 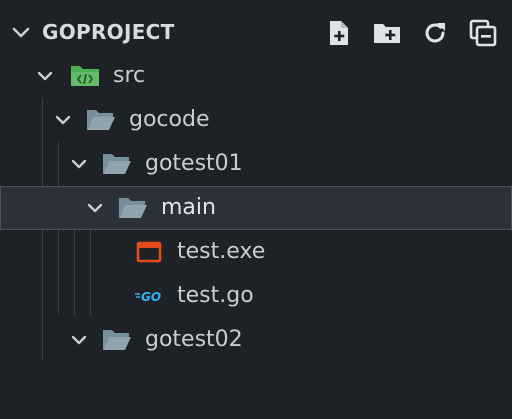 What do you see at coordinates (215, 295) in the screenshot?
I see `tree-item-label: test.go` at bounding box center [215, 295].